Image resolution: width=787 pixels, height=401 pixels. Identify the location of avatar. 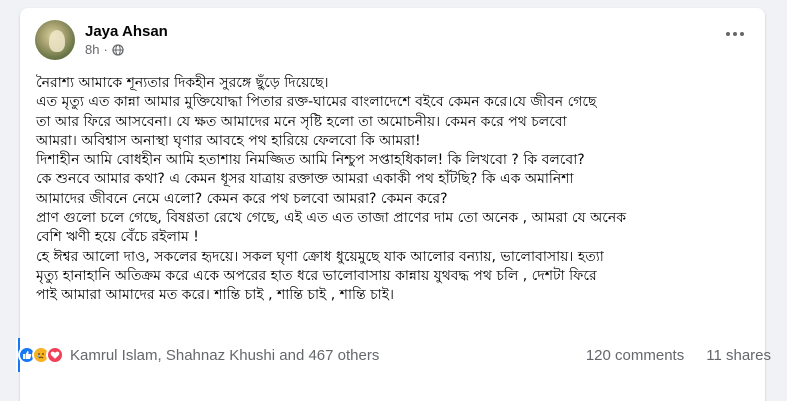
(55, 40).